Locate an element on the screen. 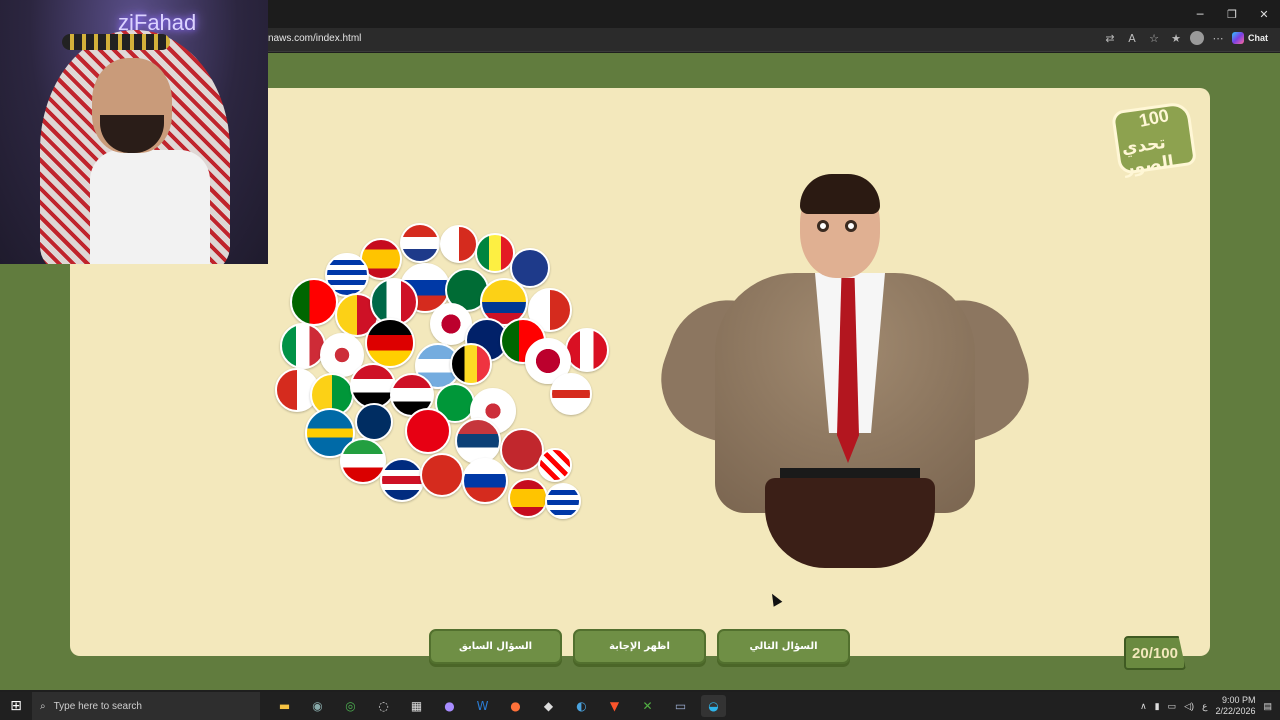 This screenshot has width=1280, height=720. flag-portugal is located at coordinates (314, 302).